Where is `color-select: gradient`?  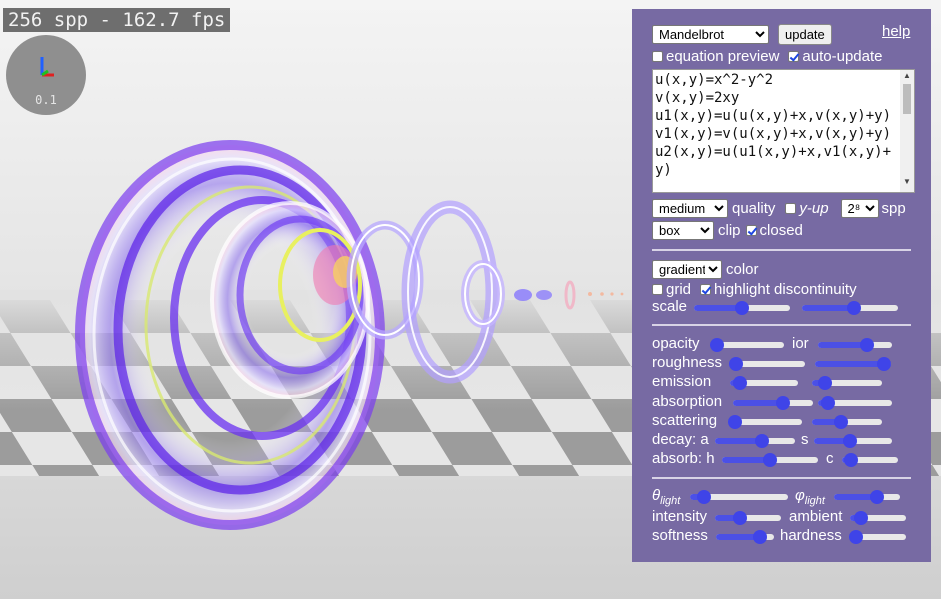
color-select: gradient is located at coordinates (687, 269).